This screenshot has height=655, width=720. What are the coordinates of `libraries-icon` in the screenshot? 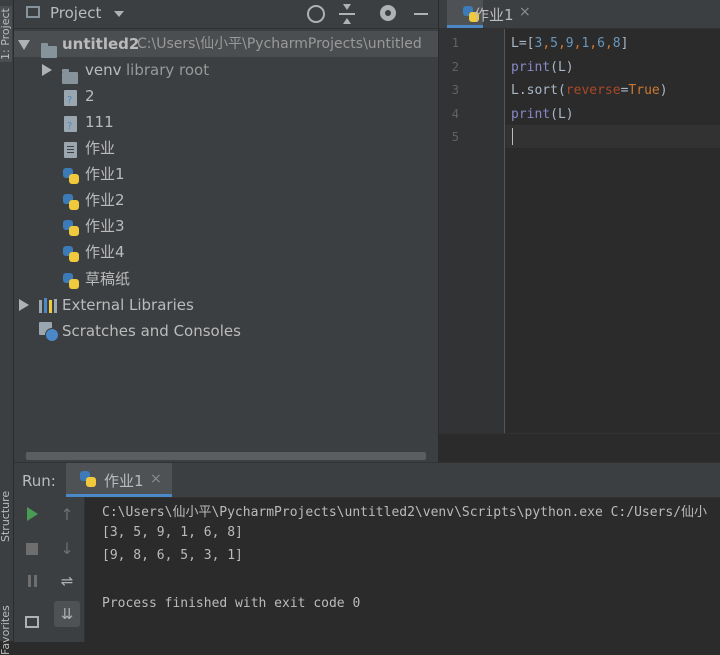 It's located at (48, 305).